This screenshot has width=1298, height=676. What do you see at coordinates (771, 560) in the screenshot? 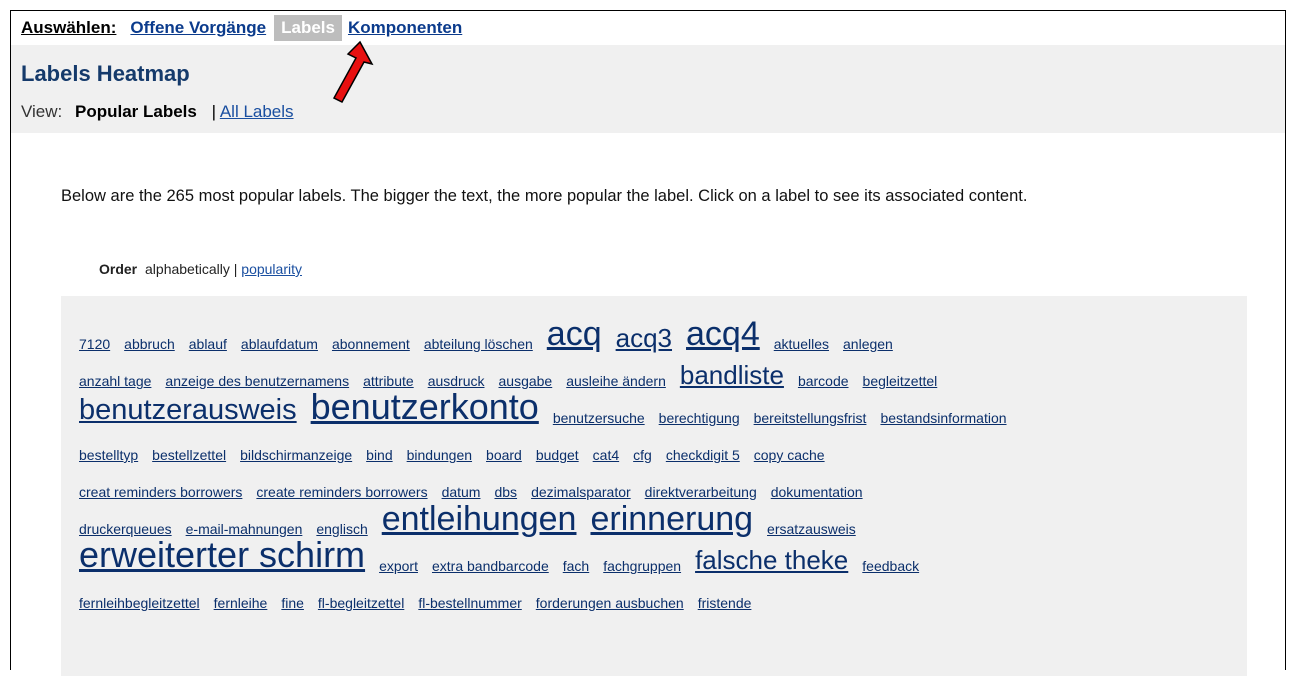
I see `label-tag-link: falsche theke` at bounding box center [771, 560].